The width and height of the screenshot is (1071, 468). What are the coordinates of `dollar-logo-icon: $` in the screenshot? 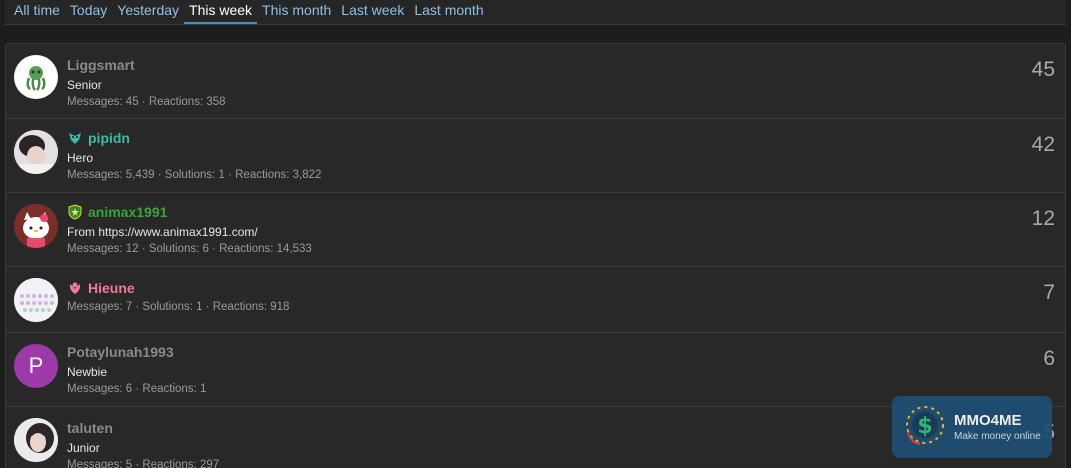 It's located at (925, 427).